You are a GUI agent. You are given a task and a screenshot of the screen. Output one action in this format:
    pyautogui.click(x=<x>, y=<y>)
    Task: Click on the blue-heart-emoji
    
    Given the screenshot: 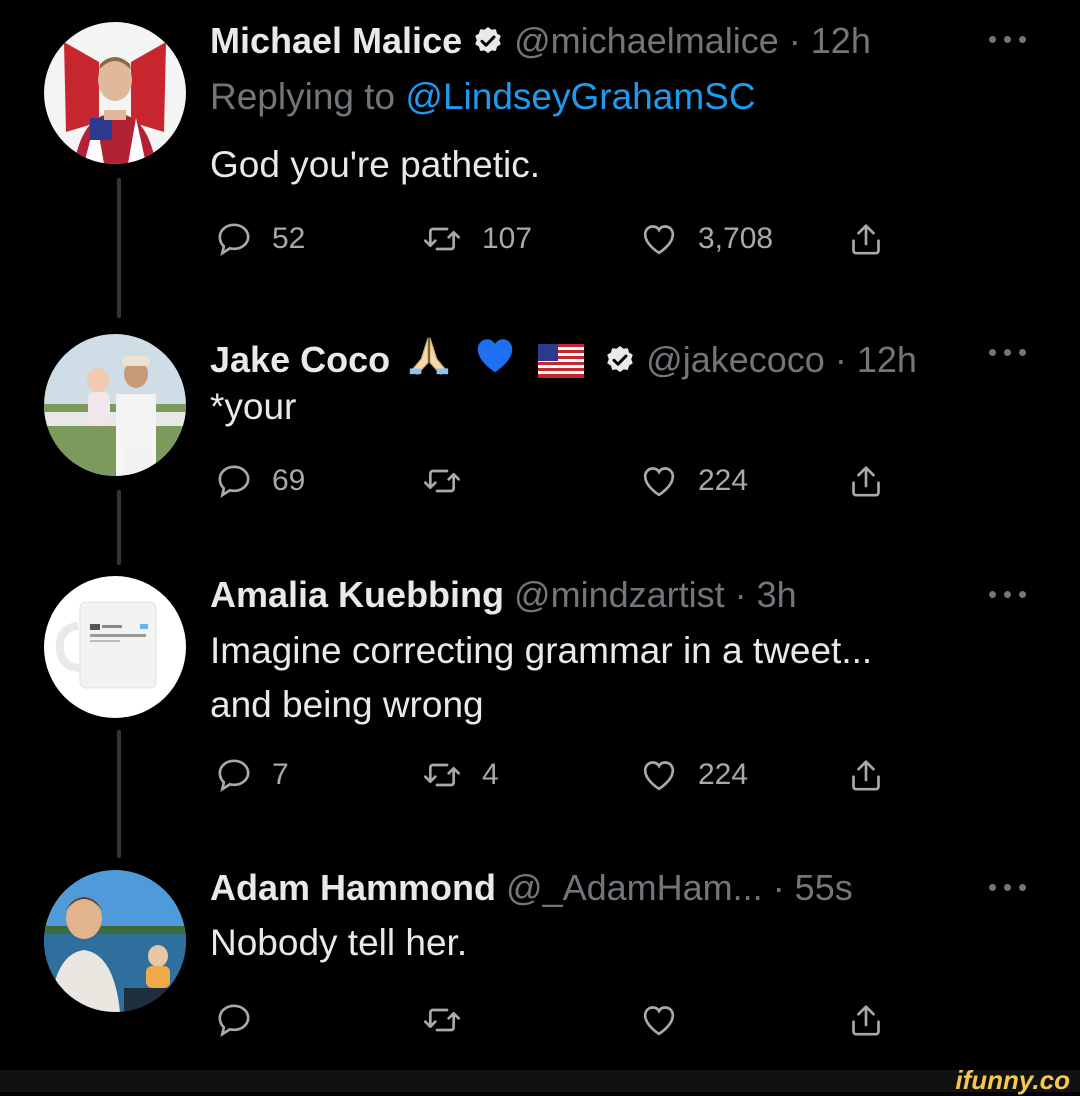 What is the action you would take?
    pyautogui.click(x=495, y=359)
    